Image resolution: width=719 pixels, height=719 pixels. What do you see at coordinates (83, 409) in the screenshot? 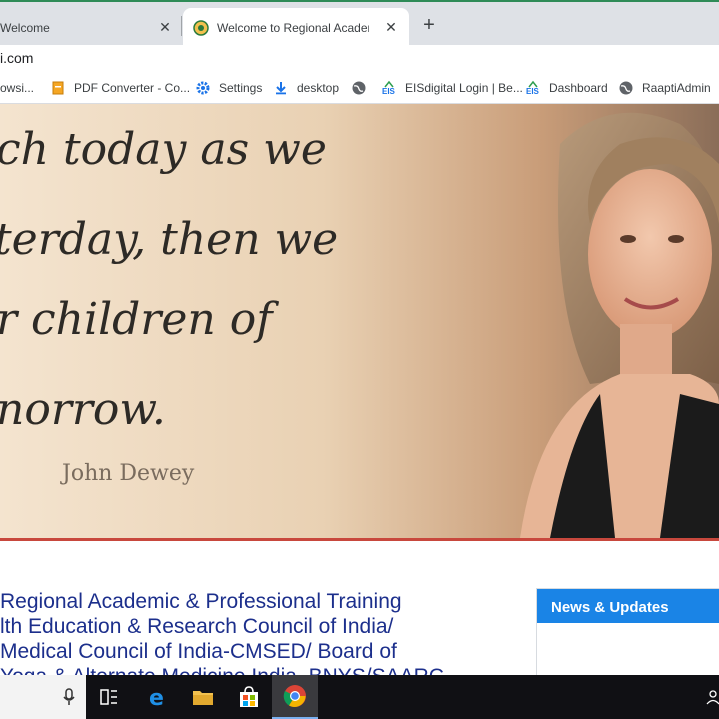
I see `quote-line-4: norrow.` at bounding box center [83, 409].